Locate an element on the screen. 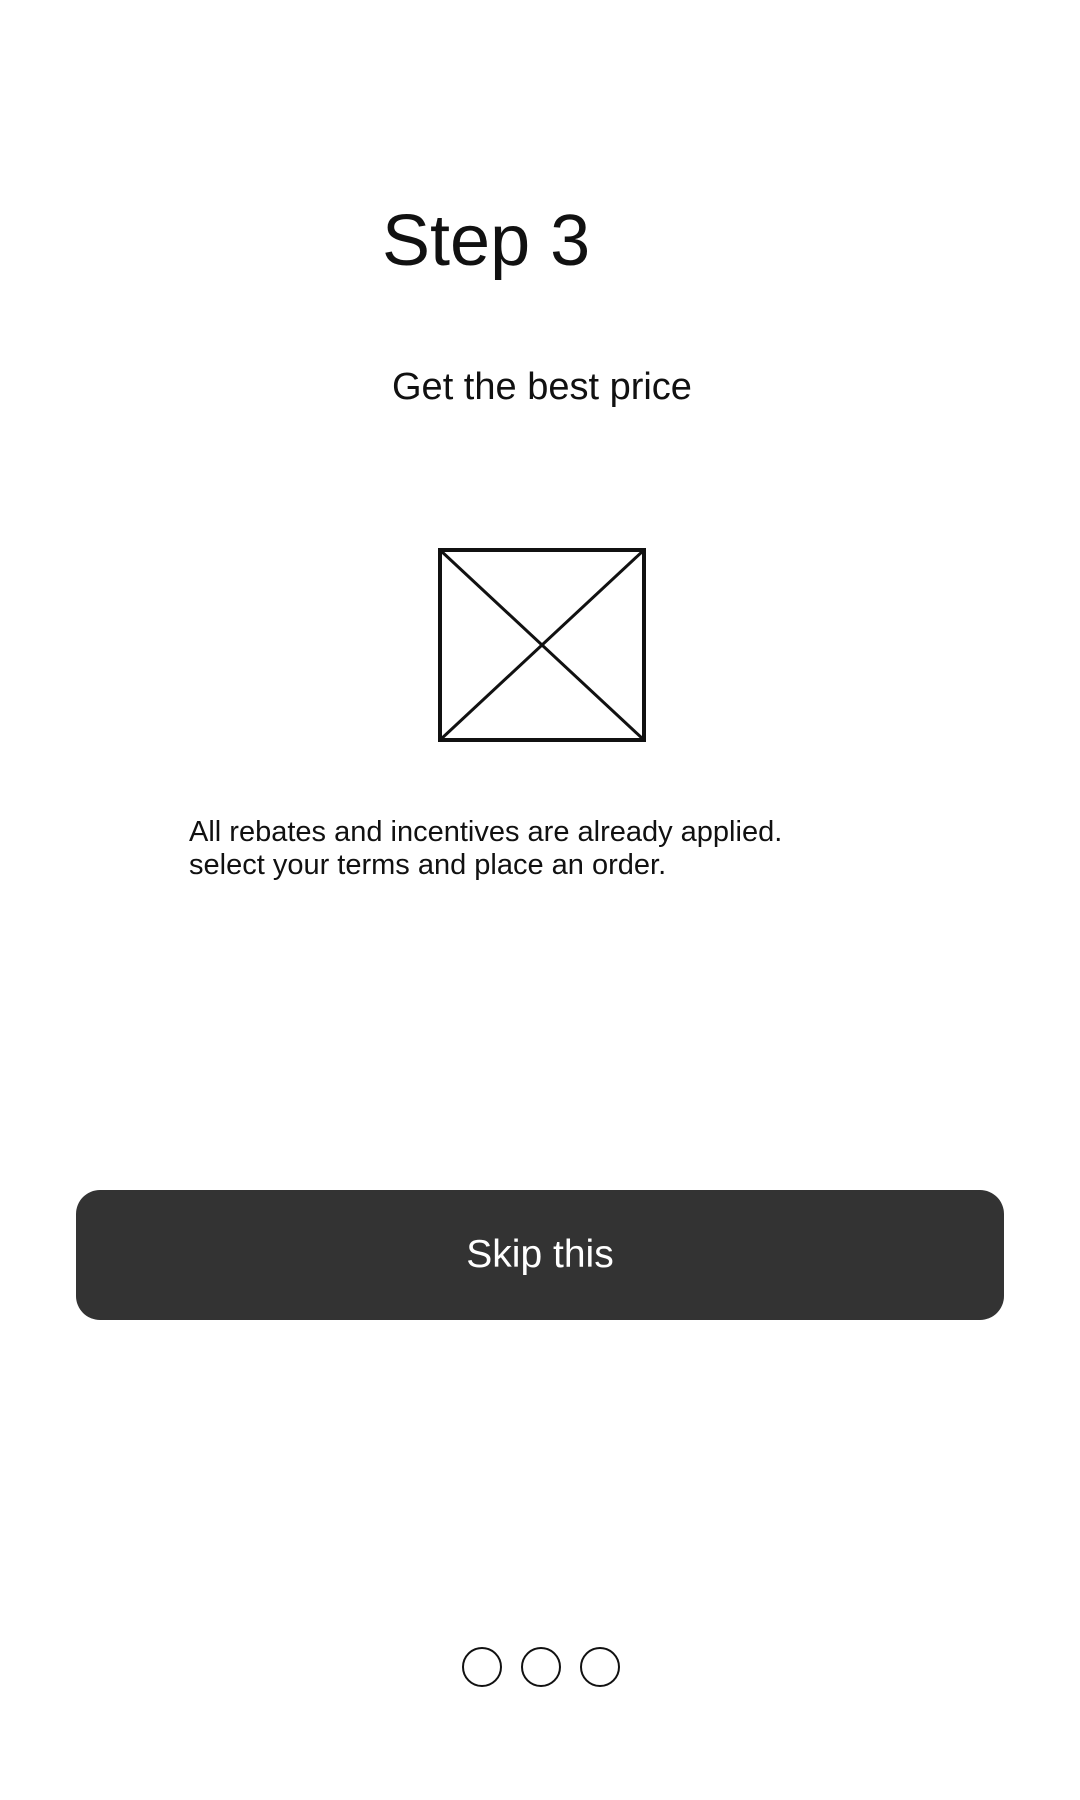  page-indicator is located at coordinates (541, 1667).